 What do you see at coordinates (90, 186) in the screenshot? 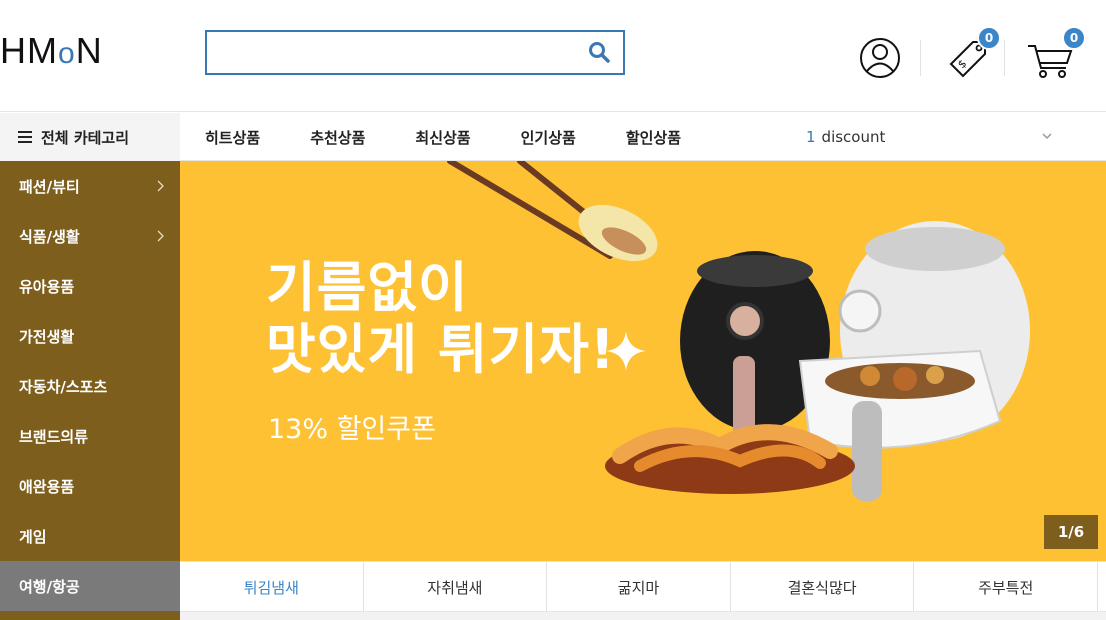
I see `sidebar-item-fashion-beauty: 패션/뷰티` at bounding box center [90, 186].